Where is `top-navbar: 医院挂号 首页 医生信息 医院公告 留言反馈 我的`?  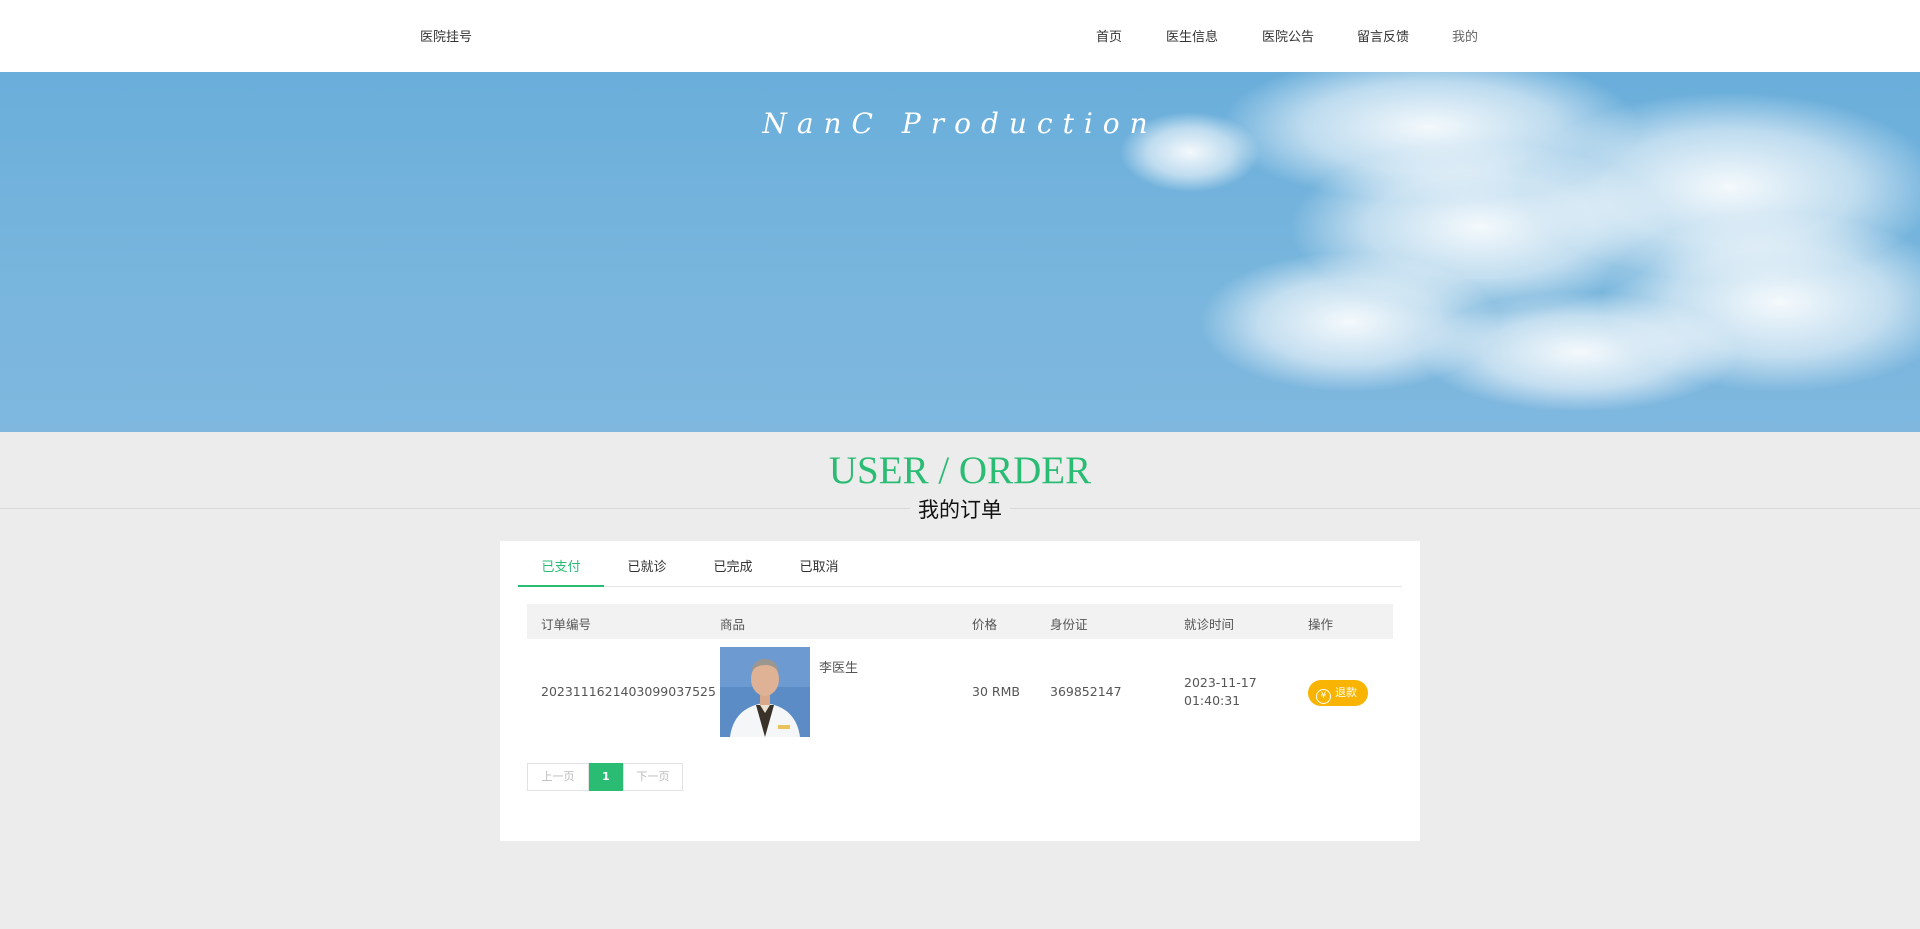
top-navbar: 医院挂号 首页 医生信息 医院公告 留言反馈 我的 is located at coordinates (960, 36).